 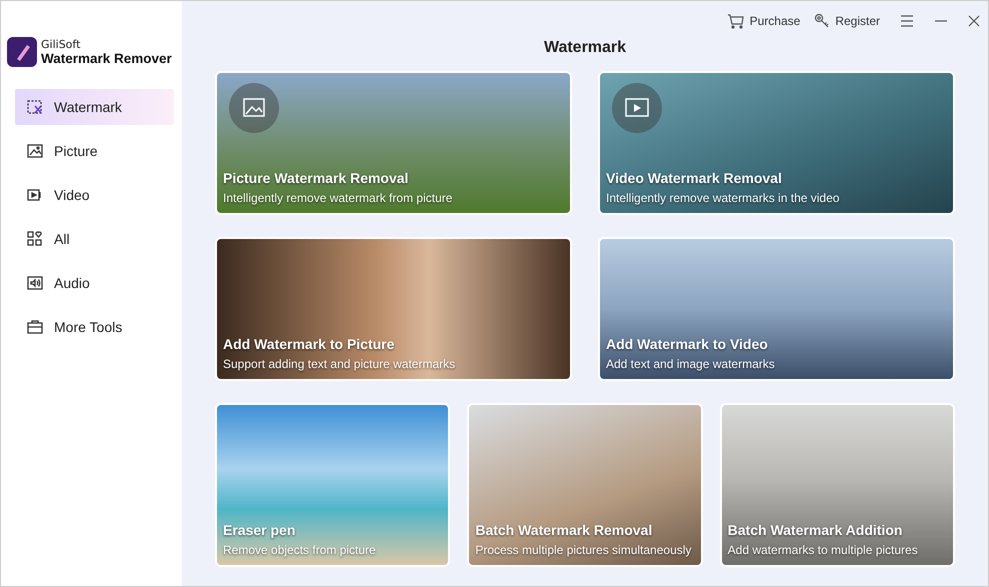 I want to click on feature-card: Batch Watermark Addition Add watermarks to multiple pictures, so click(x=837, y=485).